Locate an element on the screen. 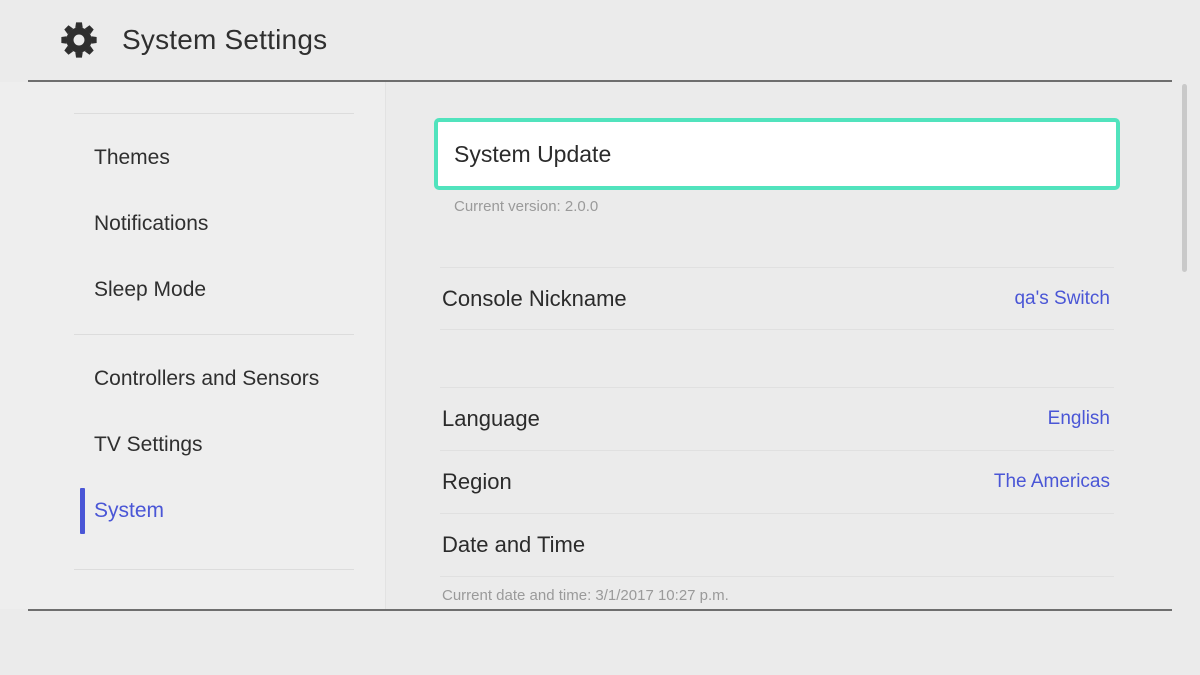 The image size is (1200, 675). sidebar-item-notifications: Notifications is located at coordinates (192, 224).